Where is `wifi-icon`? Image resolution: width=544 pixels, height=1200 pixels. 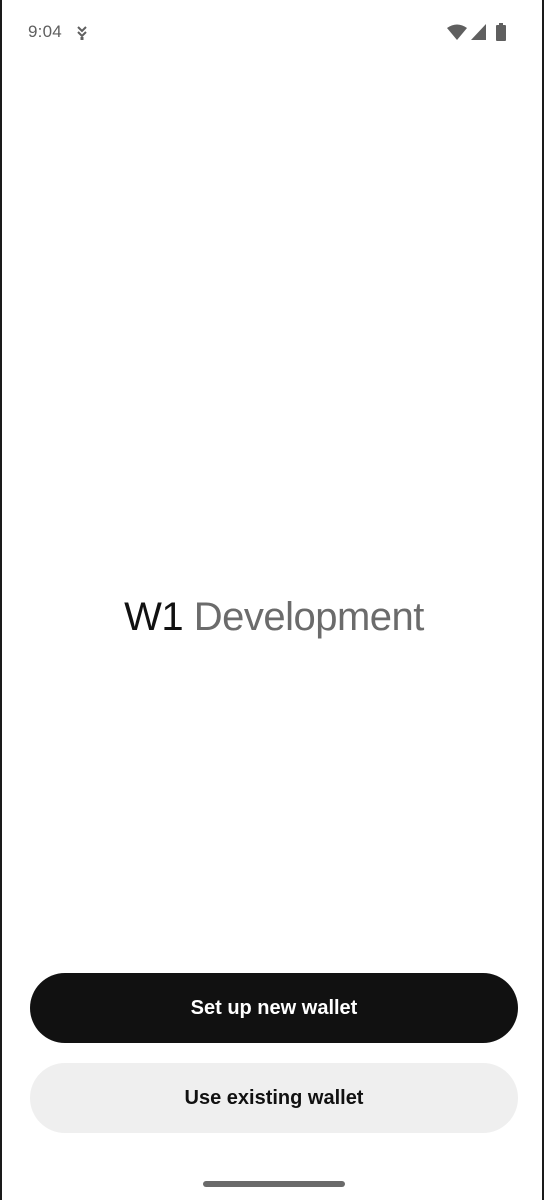
wifi-icon is located at coordinates (457, 32).